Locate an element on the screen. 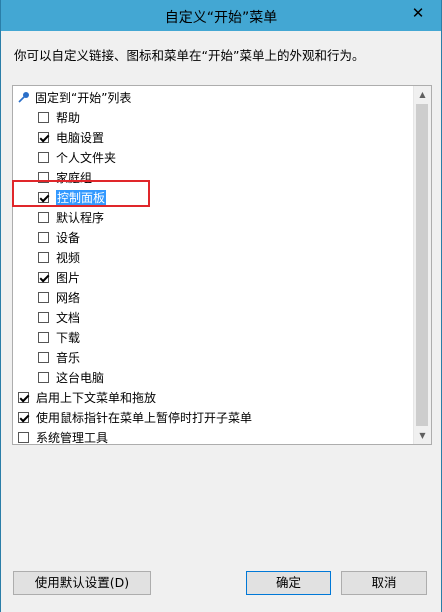 Image resolution: width=442 pixels, height=612 pixels. scroll-up-arrow-icon: ▲ is located at coordinates (422, 94).